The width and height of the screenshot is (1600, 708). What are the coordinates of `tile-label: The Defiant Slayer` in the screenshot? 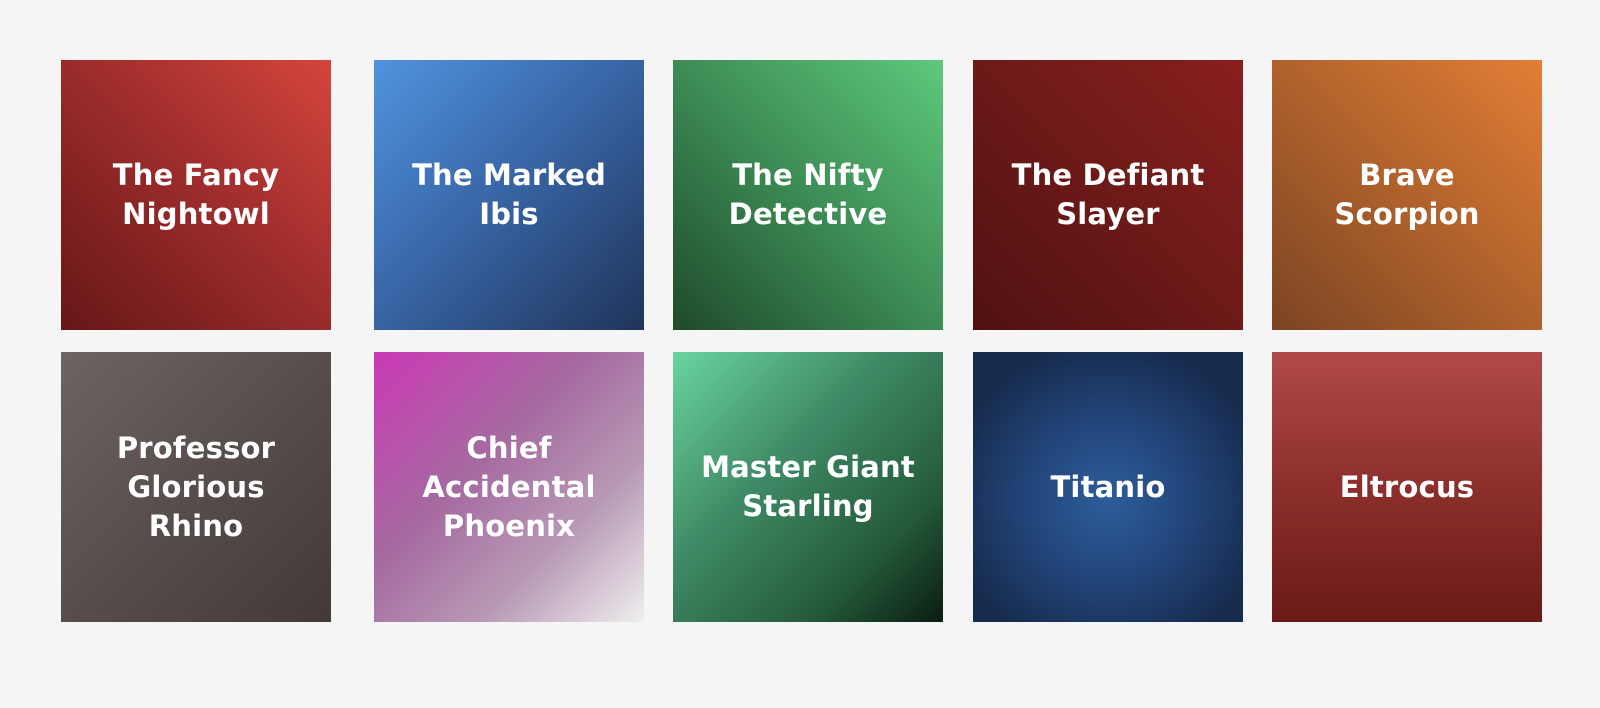 It's located at (1108, 194).